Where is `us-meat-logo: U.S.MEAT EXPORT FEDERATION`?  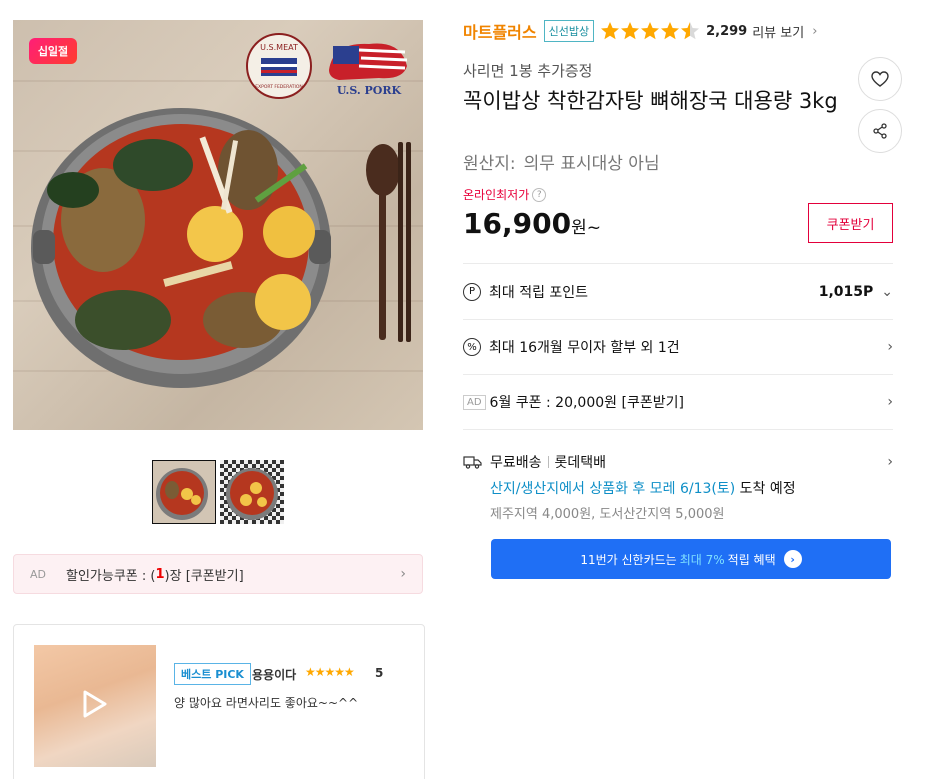 us-meat-logo: U.S.MEAT EXPORT FEDERATION is located at coordinates (279, 66).